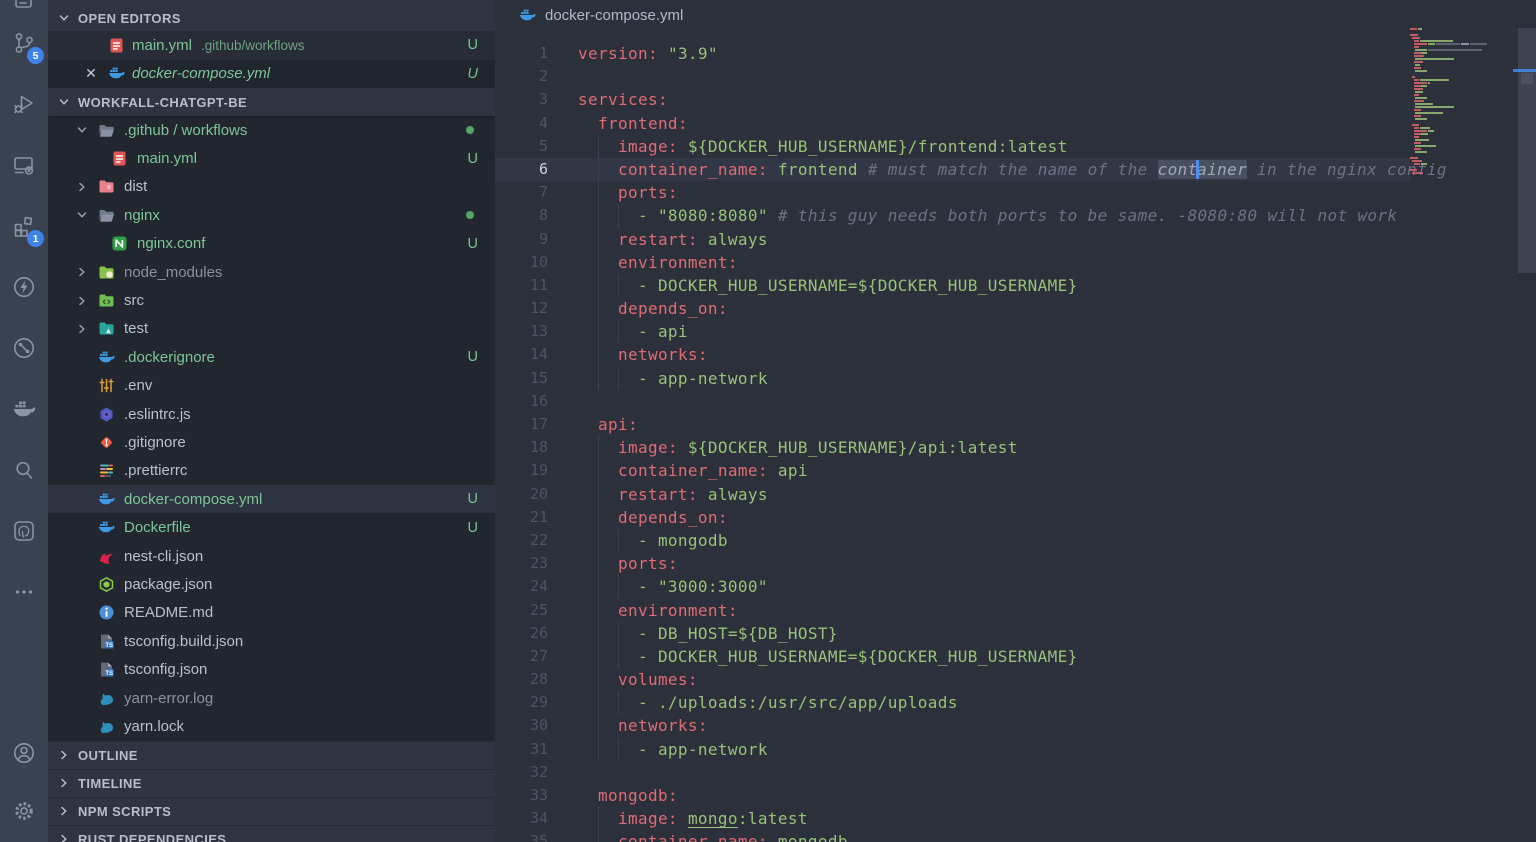 This screenshot has height=842, width=1536. What do you see at coordinates (91, 74) in the screenshot?
I see `close-icon: ✕` at bounding box center [91, 74].